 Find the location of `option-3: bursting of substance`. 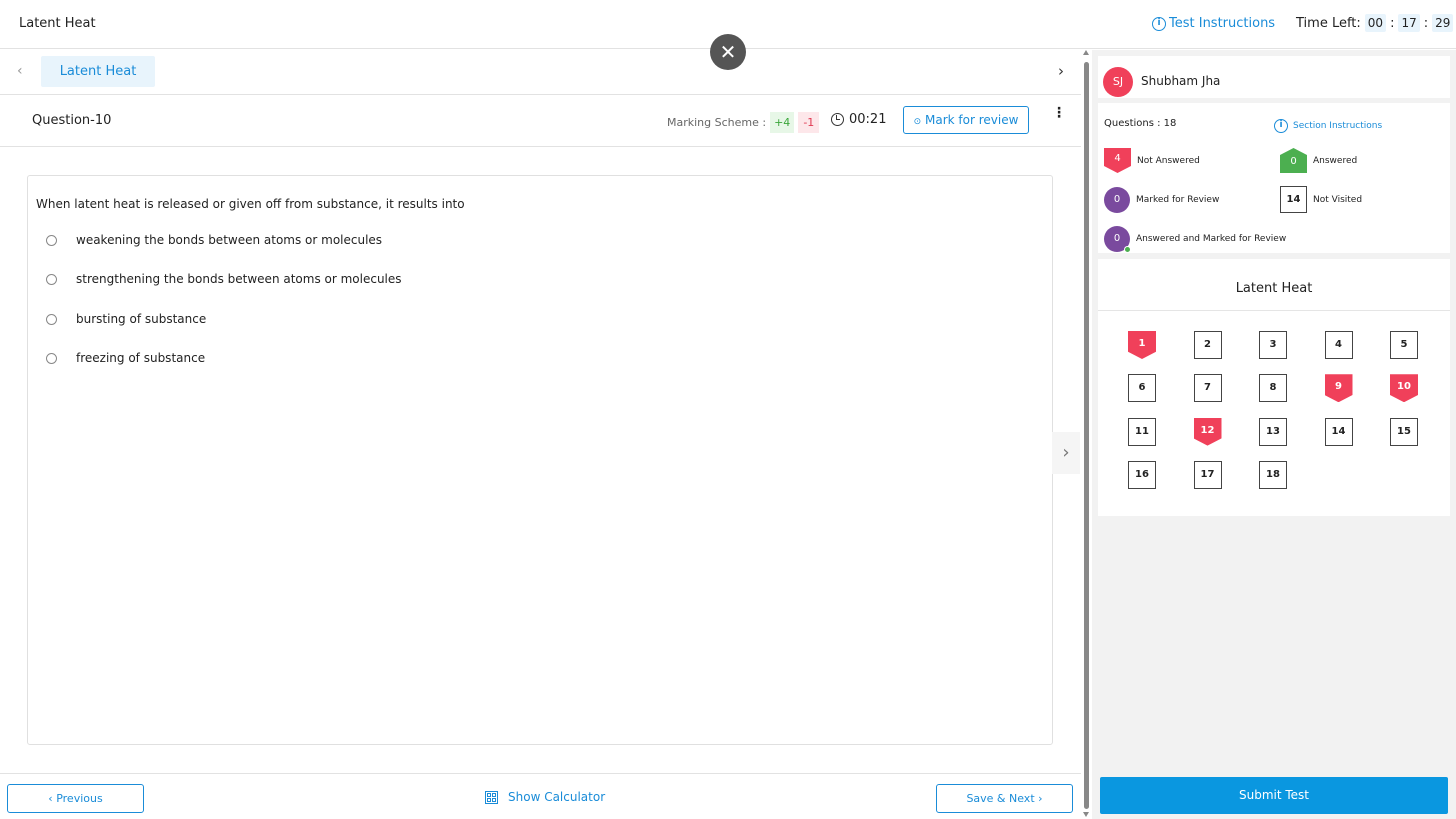

option-3: bursting of substance is located at coordinates (126, 319).